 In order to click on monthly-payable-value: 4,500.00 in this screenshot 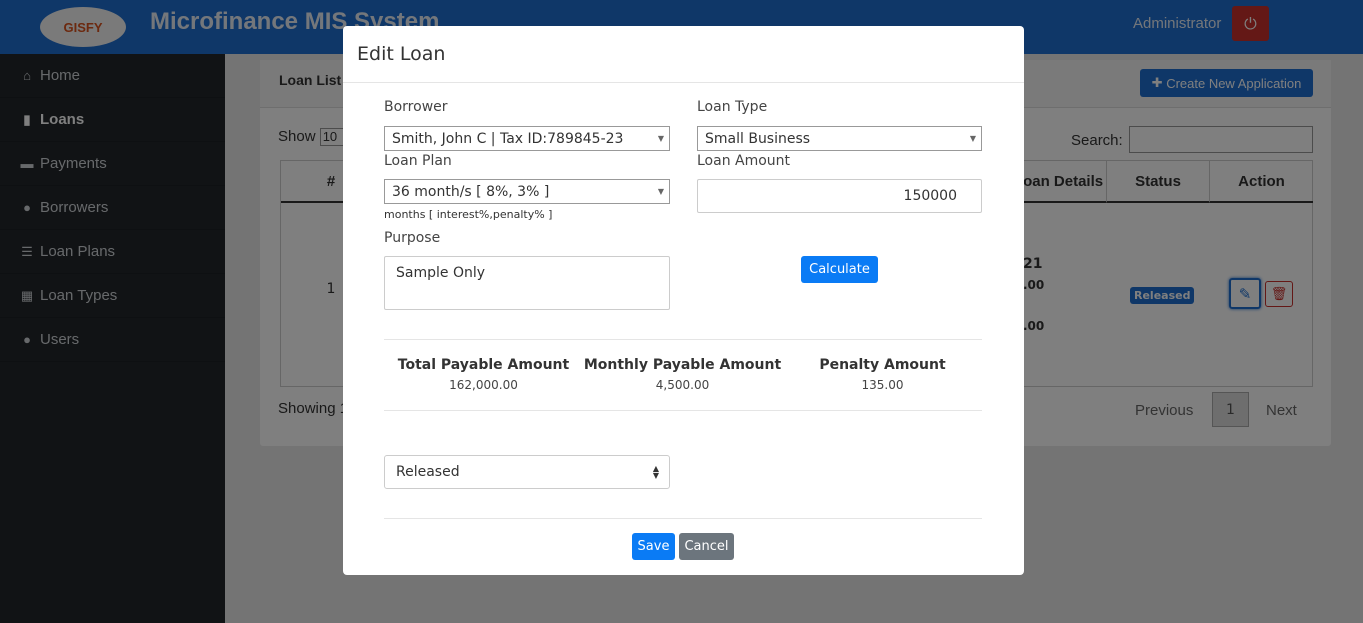, I will do `click(682, 385)`.